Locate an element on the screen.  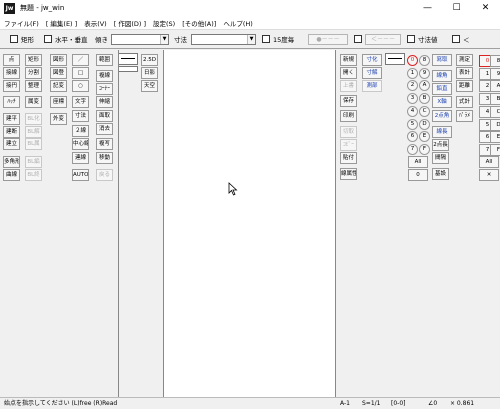
left_tools-28: ２線 is located at coordinates (80, 131).